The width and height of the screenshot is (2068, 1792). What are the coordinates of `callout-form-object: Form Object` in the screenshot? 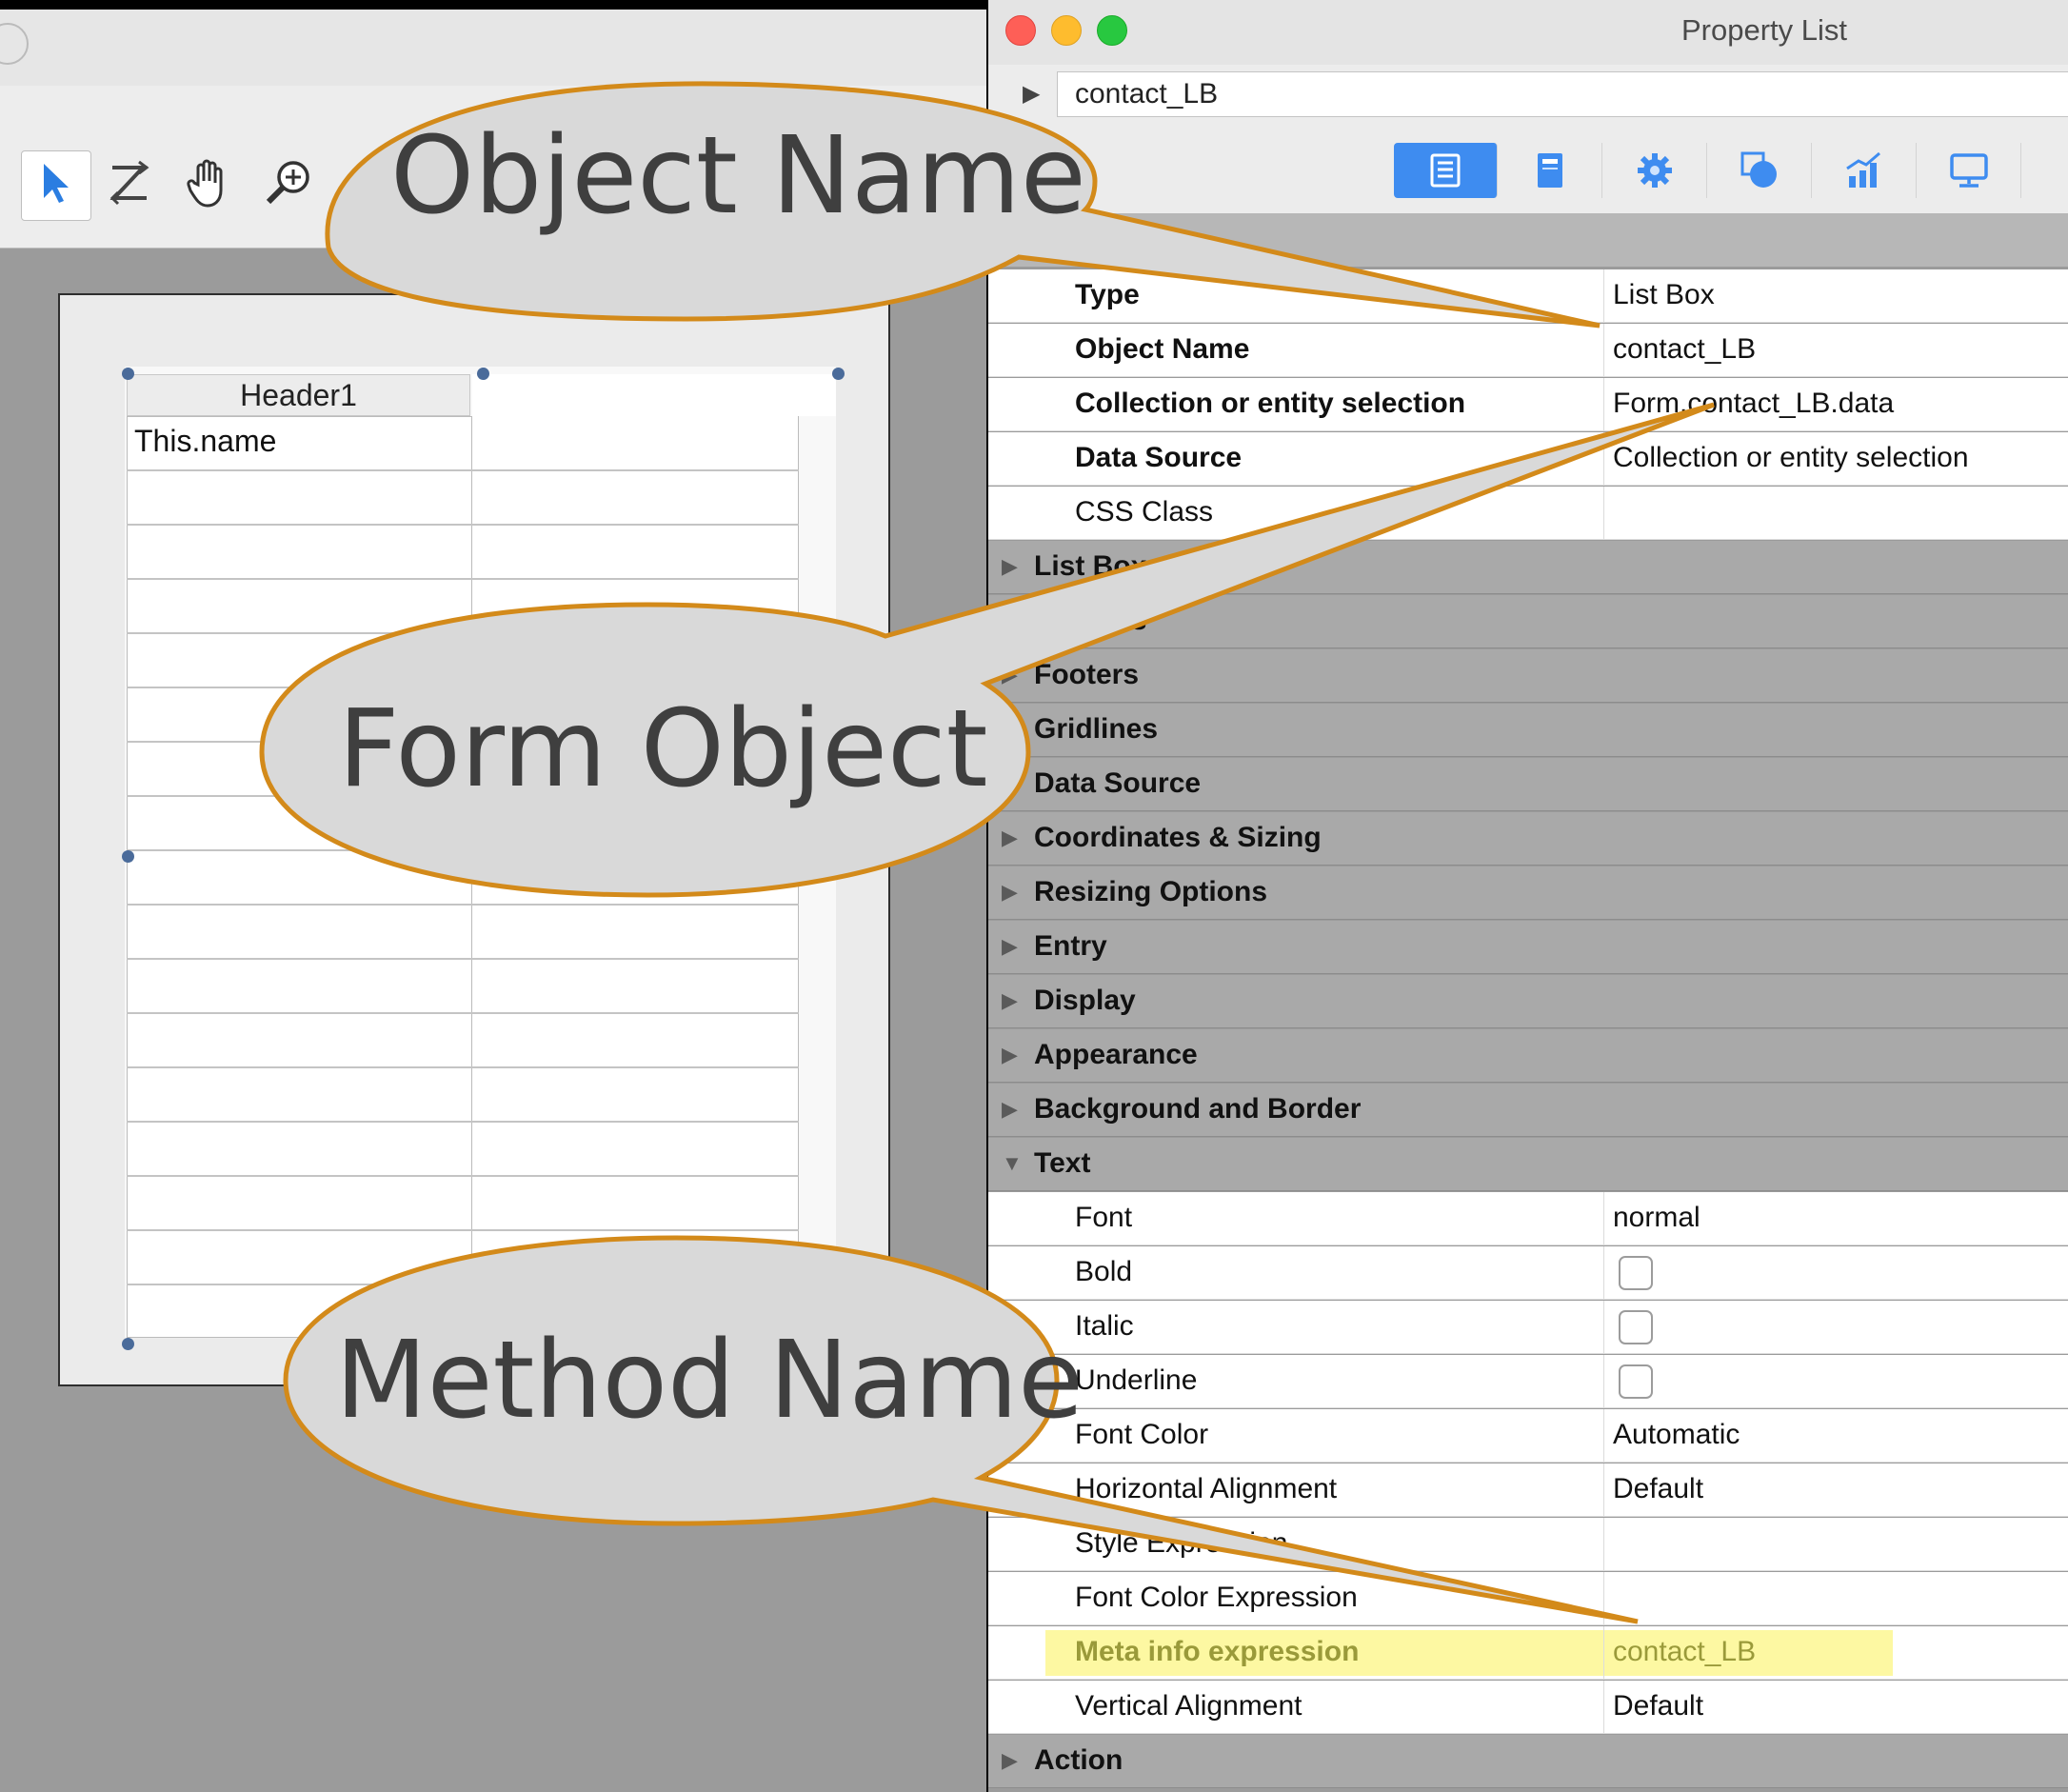 It's located at (663, 749).